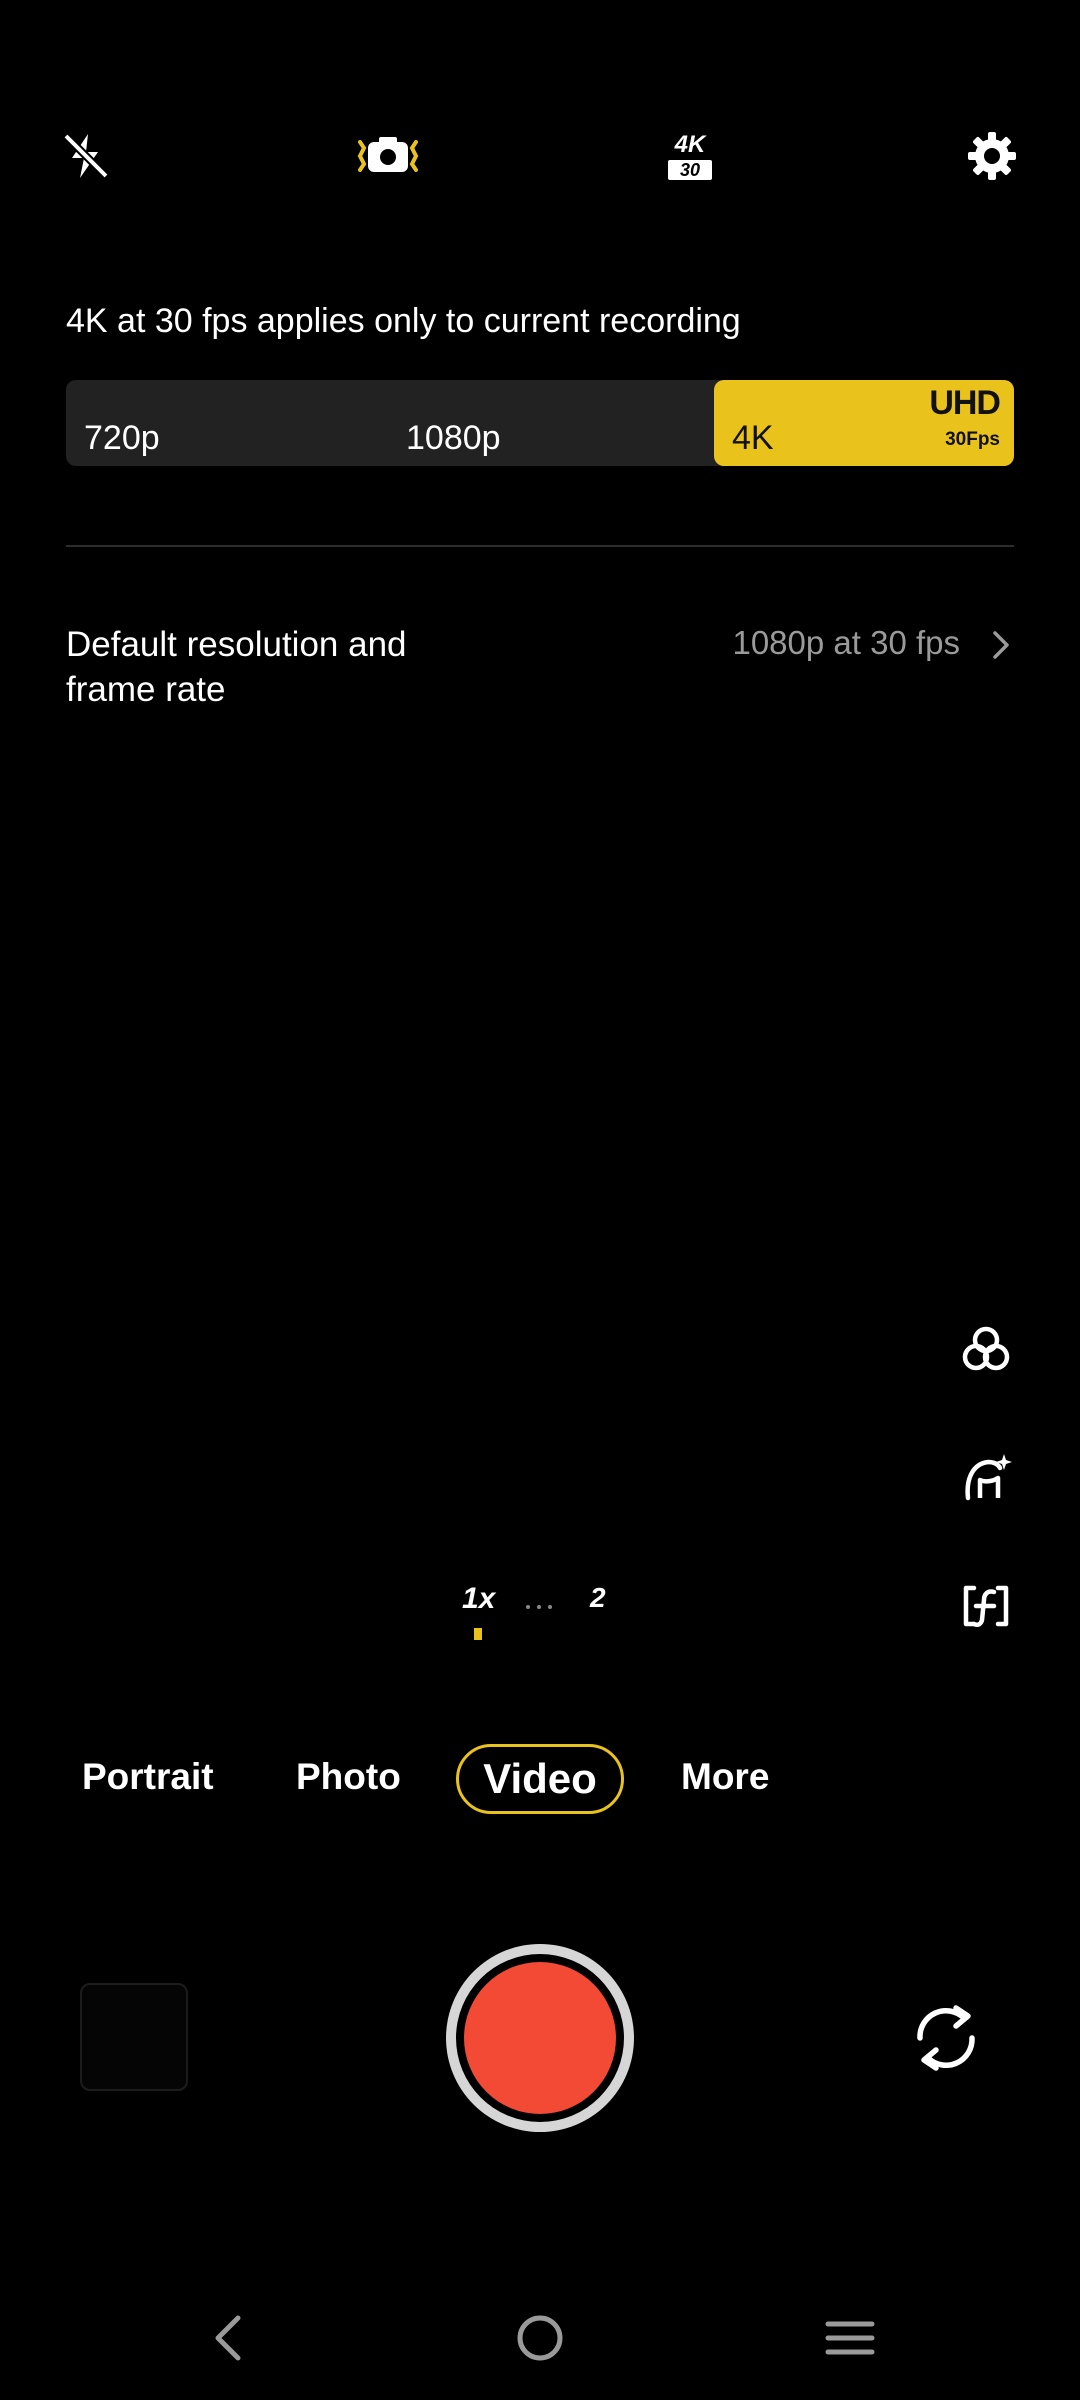  What do you see at coordinates (478, 1608) in the screenshot?
I see `zoom-option-1x: 1x` at bounding box center [478, 1608].